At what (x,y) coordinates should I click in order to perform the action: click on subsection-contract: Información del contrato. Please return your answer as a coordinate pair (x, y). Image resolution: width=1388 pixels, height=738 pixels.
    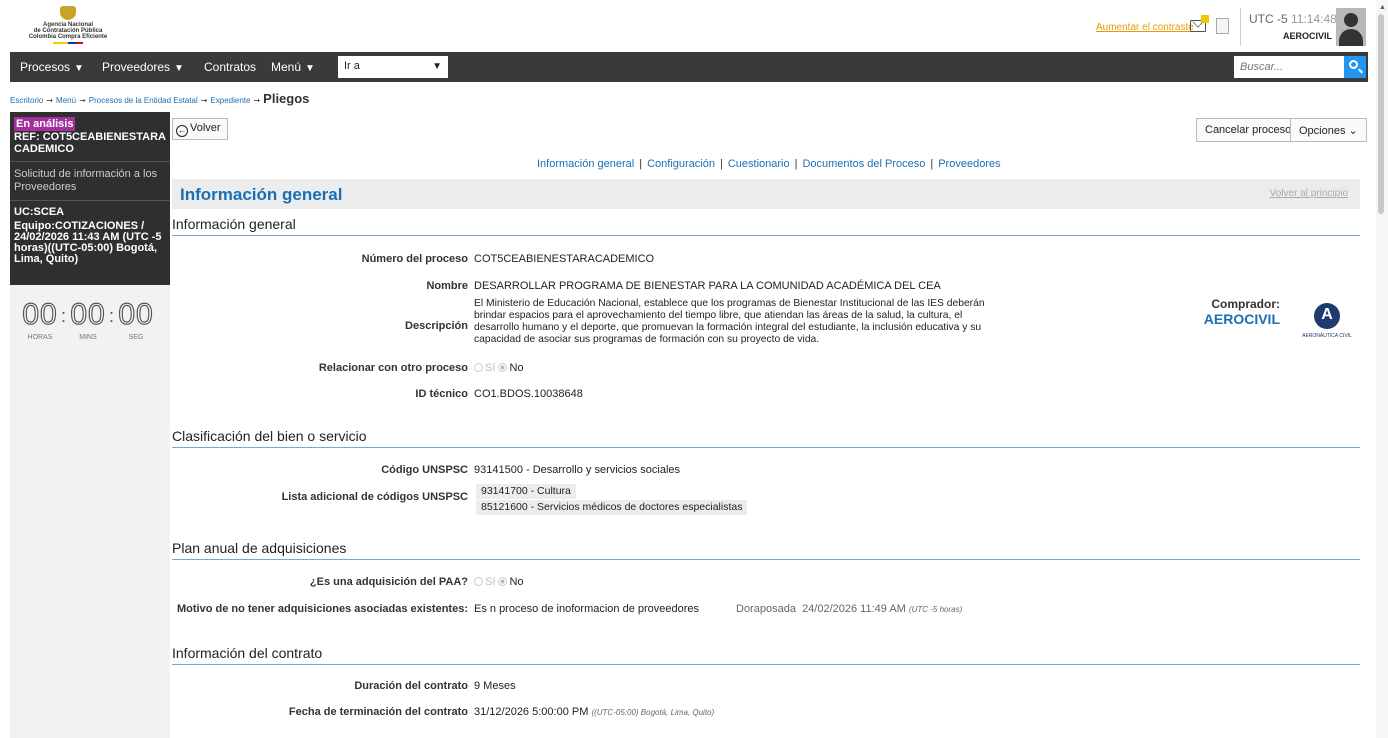
    Looking at the image, I should click on (766, 655).